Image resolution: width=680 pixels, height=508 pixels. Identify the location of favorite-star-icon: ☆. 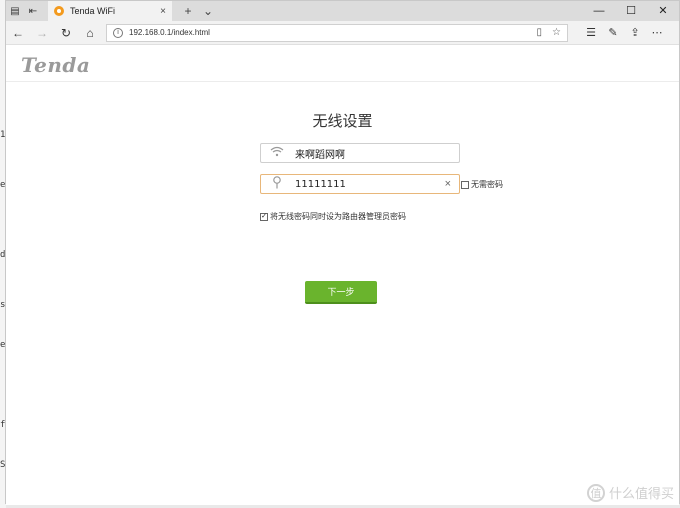
(556, 32).